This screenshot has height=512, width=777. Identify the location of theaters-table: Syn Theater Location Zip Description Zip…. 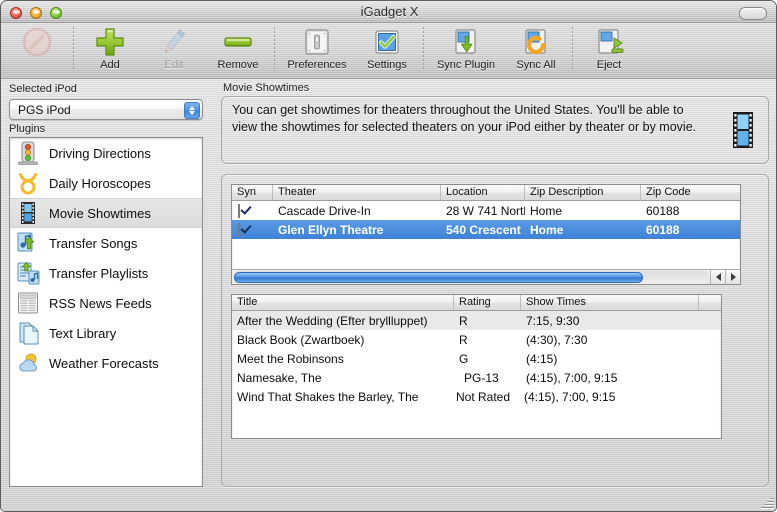
(486, 234).